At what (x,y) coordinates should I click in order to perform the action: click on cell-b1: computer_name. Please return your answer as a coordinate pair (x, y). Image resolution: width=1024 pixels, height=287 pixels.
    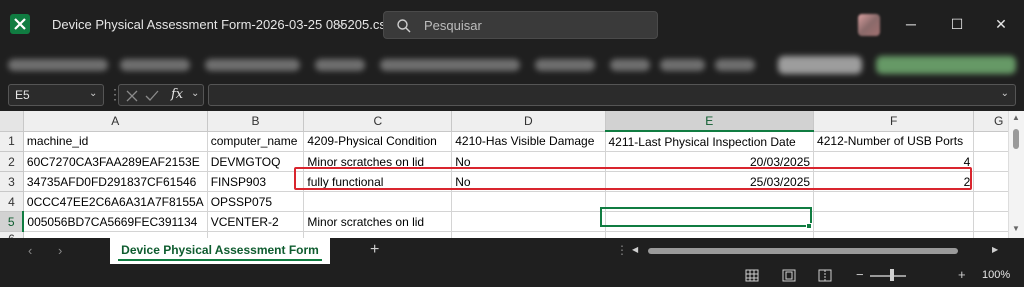
    Looking at the image, I should click on (256, 141).